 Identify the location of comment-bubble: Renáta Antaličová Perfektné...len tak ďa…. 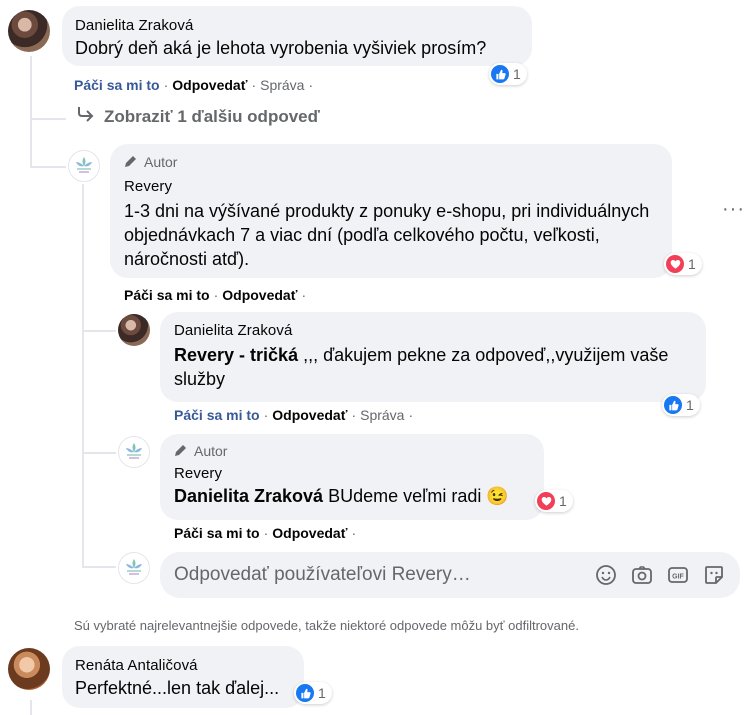
(183, 677).